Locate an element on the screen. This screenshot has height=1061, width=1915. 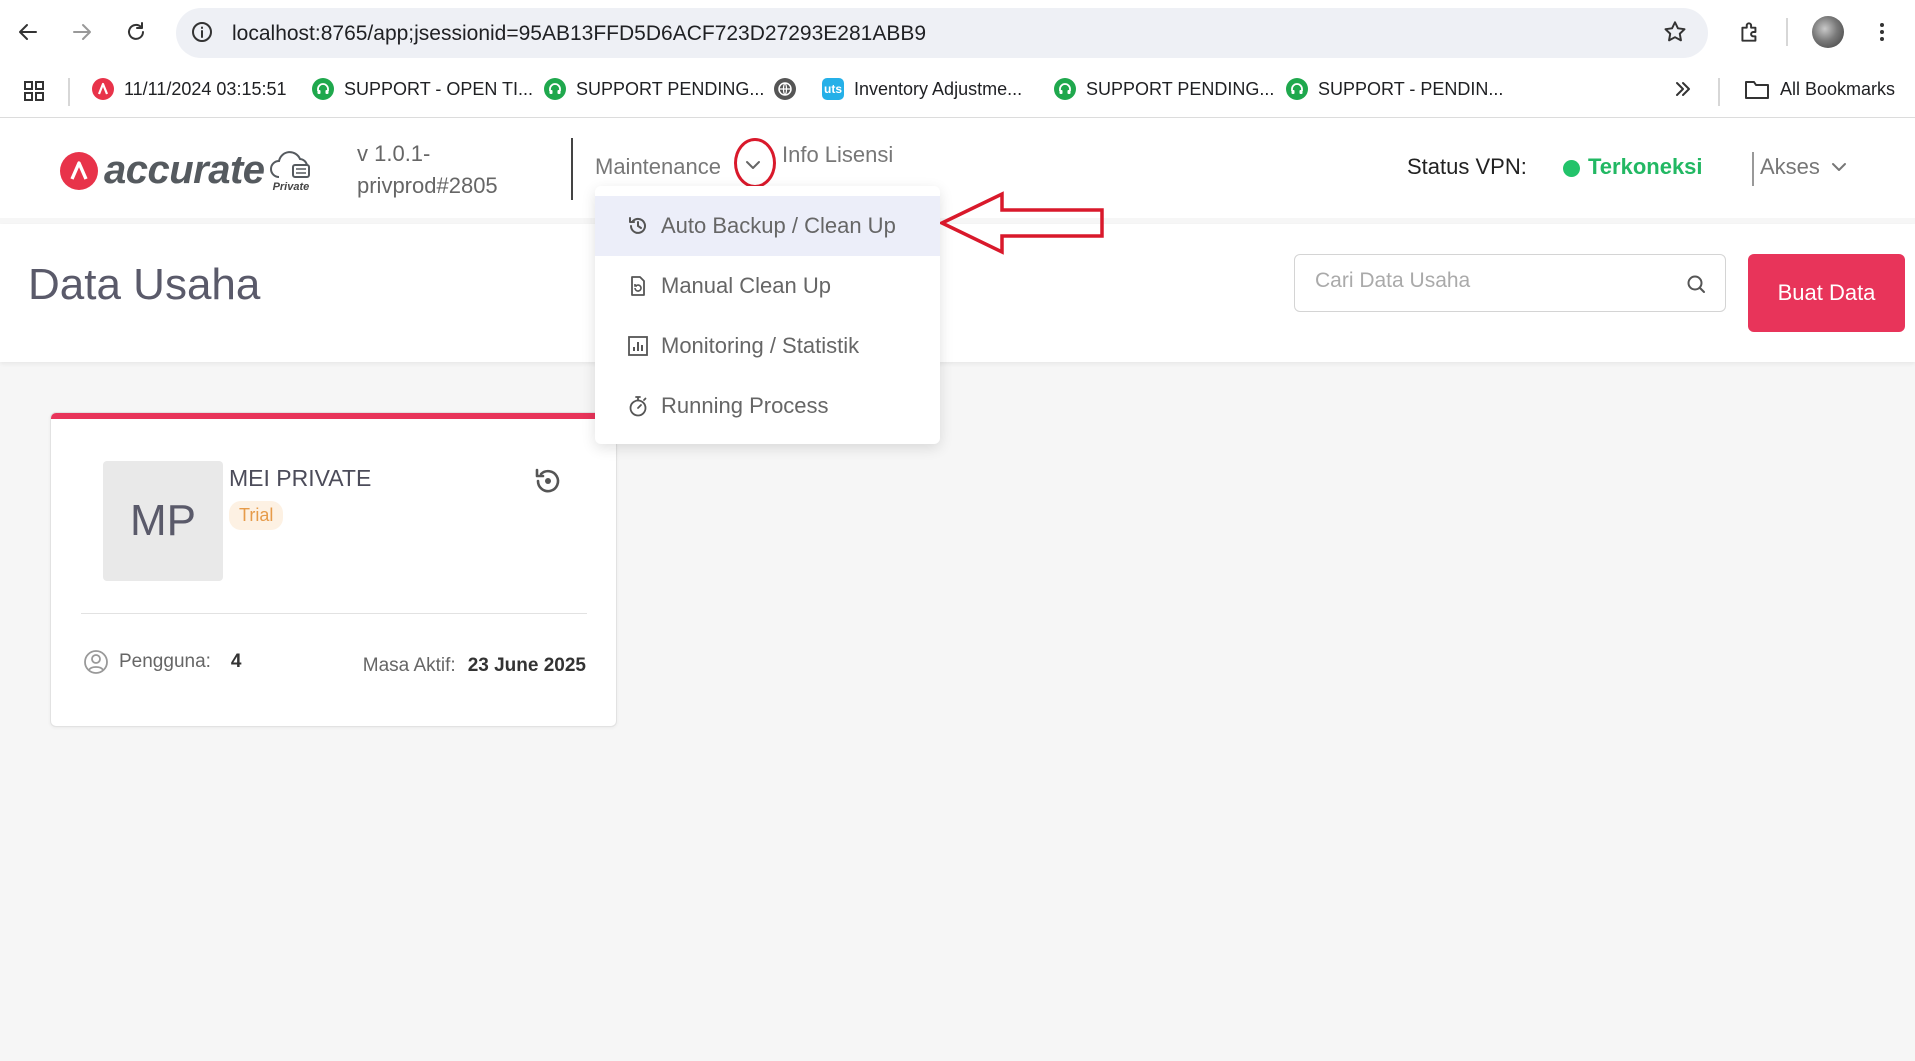
kebab-menu-icon is located at coordinates (1882, 32).